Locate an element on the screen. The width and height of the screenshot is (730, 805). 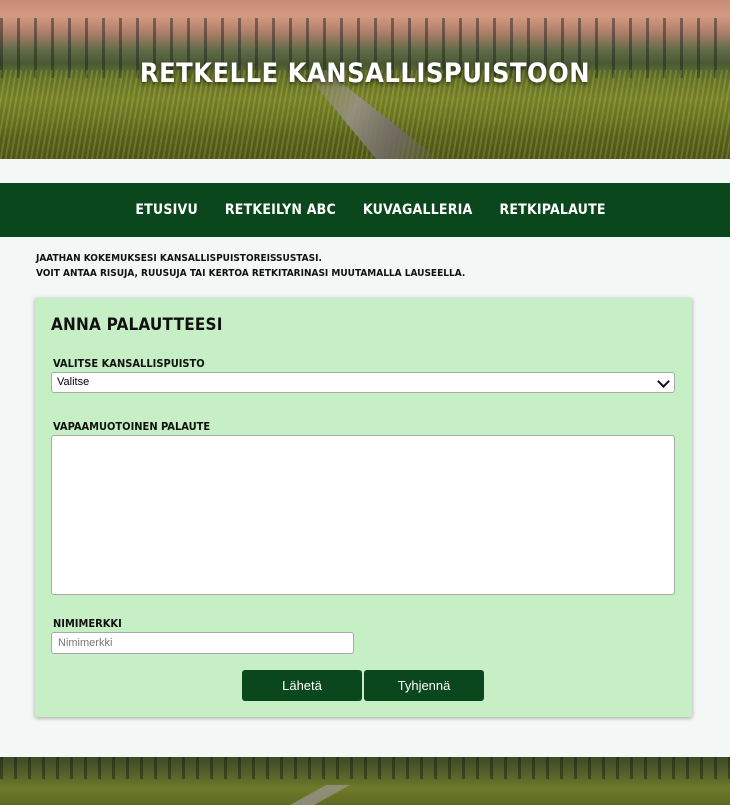
nav-item-retkeilyn-abc: RETKEILYN ABC is located at coordinates (280, 210).